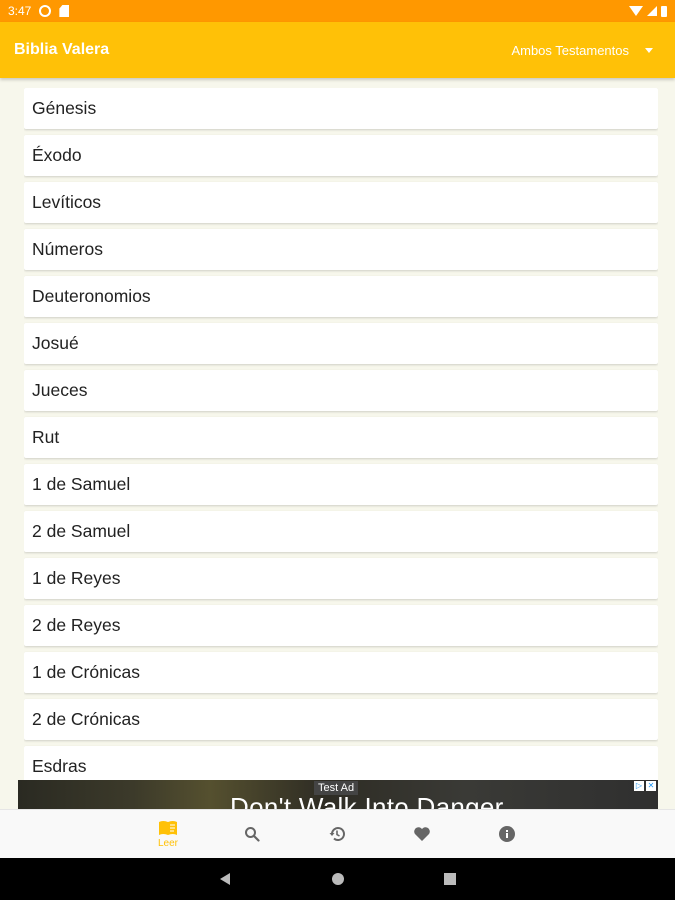  I want to click on book-label: Génesis, so click(64, 108).